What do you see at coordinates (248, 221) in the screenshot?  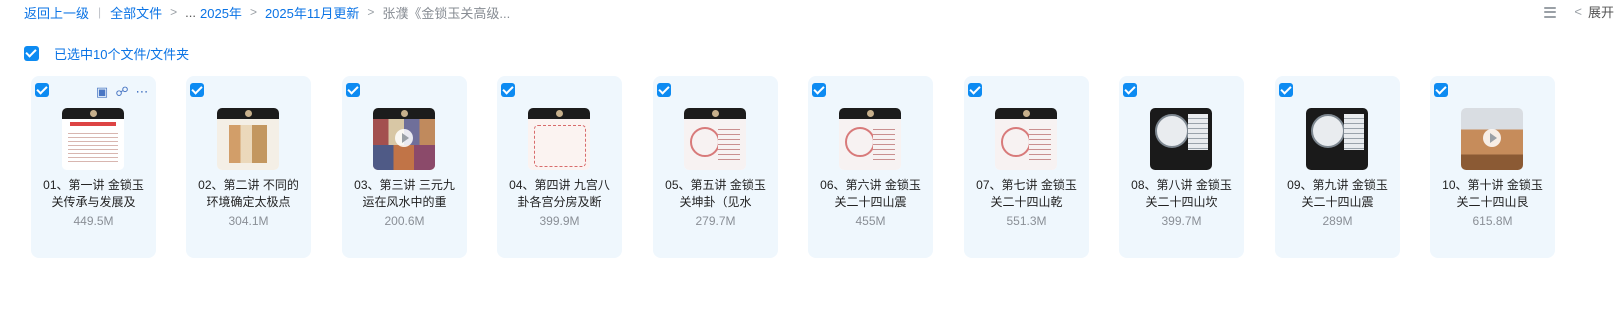 I see `file-size: 304.1M` at bounding box center [248, 221].